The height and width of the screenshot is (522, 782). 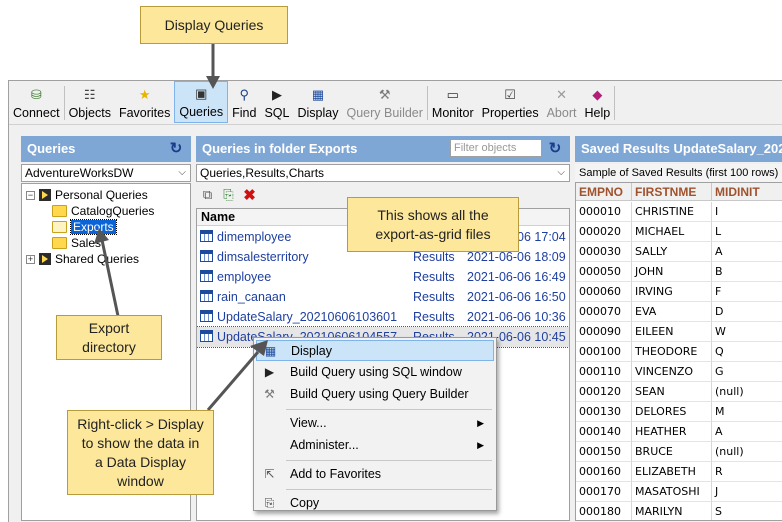 I want to click on grid-cell: 000020, so click(x=604, y=232).